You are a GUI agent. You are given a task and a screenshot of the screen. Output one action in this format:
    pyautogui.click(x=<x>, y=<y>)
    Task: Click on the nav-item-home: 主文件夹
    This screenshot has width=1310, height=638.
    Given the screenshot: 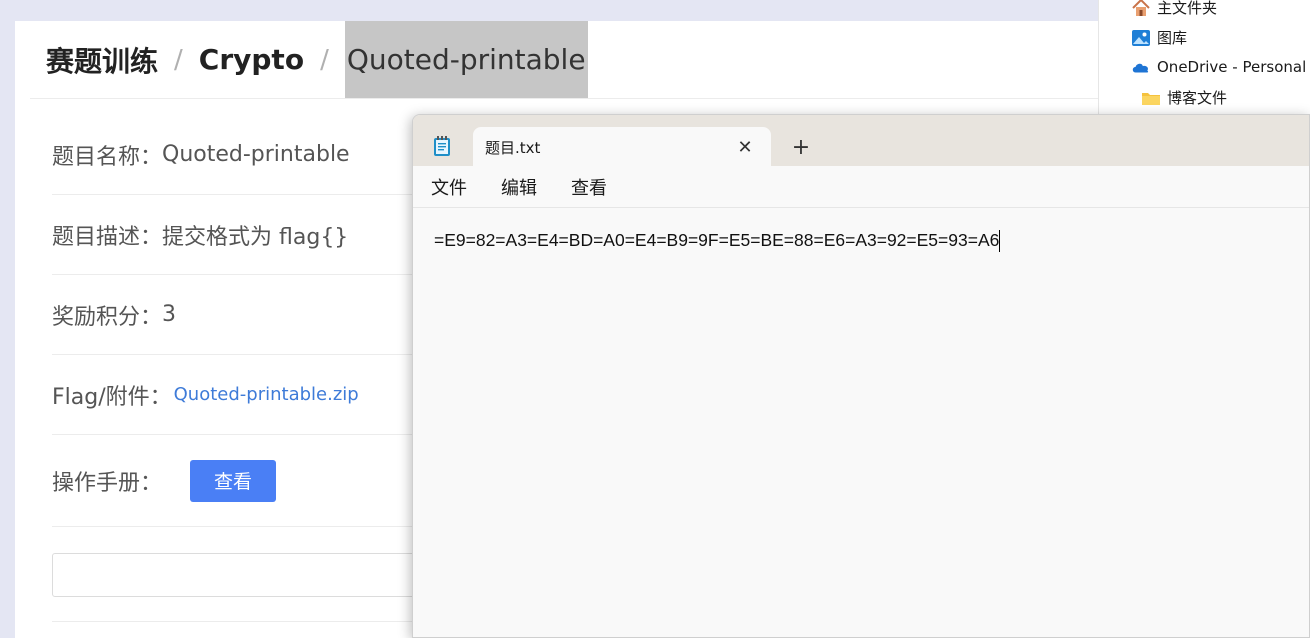 What is the action you would take?
    pyautogui.click(x=1174, y=9)
    